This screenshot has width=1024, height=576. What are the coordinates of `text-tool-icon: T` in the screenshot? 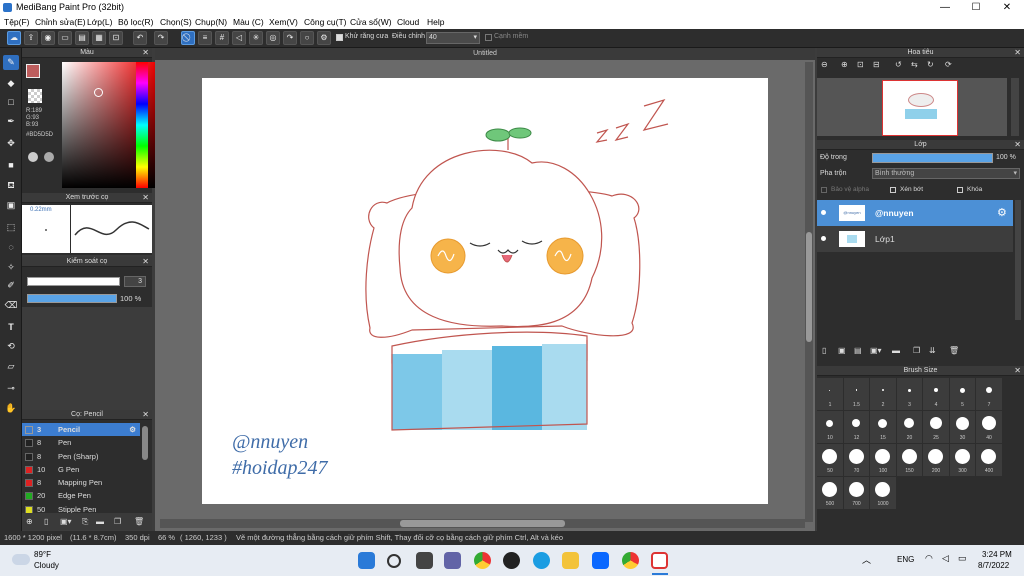 It's located at (11, 327).